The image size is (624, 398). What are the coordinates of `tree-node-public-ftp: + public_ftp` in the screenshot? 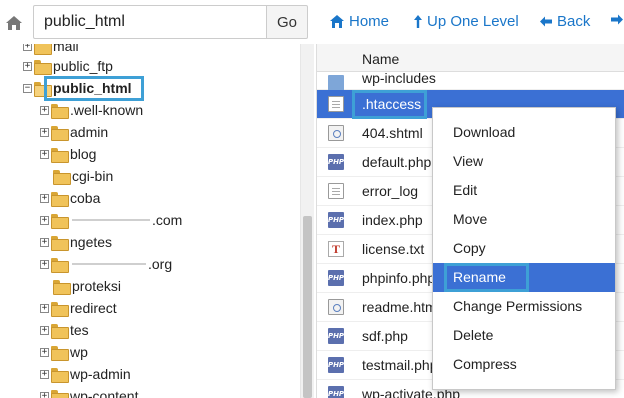 It's located at (68, 66).